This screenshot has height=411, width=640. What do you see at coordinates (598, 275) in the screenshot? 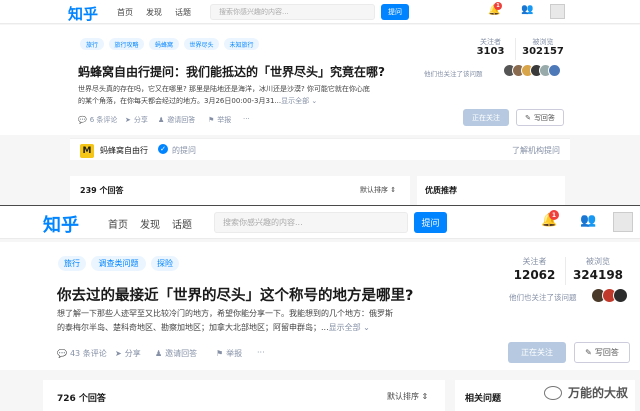
I see `views-count: 324198` at bounding box center [598, 275].